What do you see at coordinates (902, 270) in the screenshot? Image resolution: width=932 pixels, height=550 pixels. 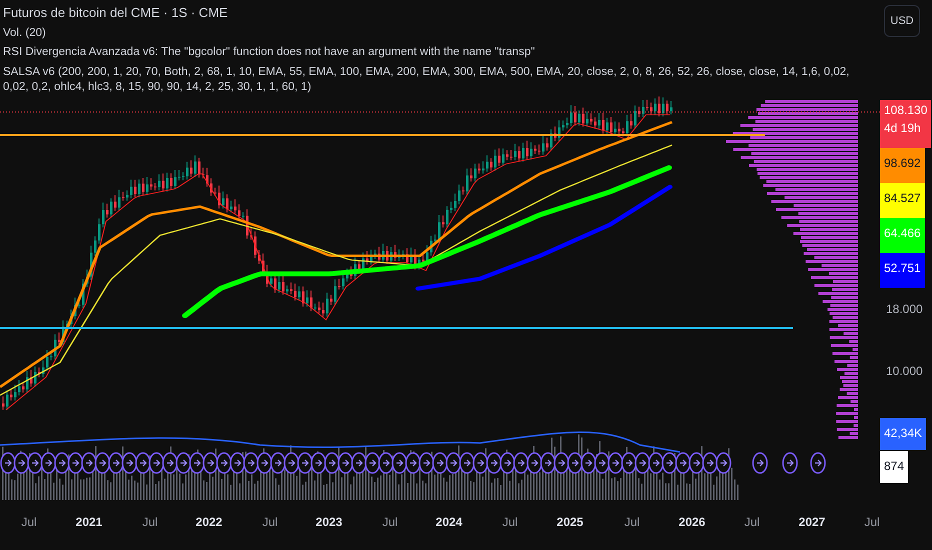 I see `price-label: 52.751` at bounding box center [902, 270].